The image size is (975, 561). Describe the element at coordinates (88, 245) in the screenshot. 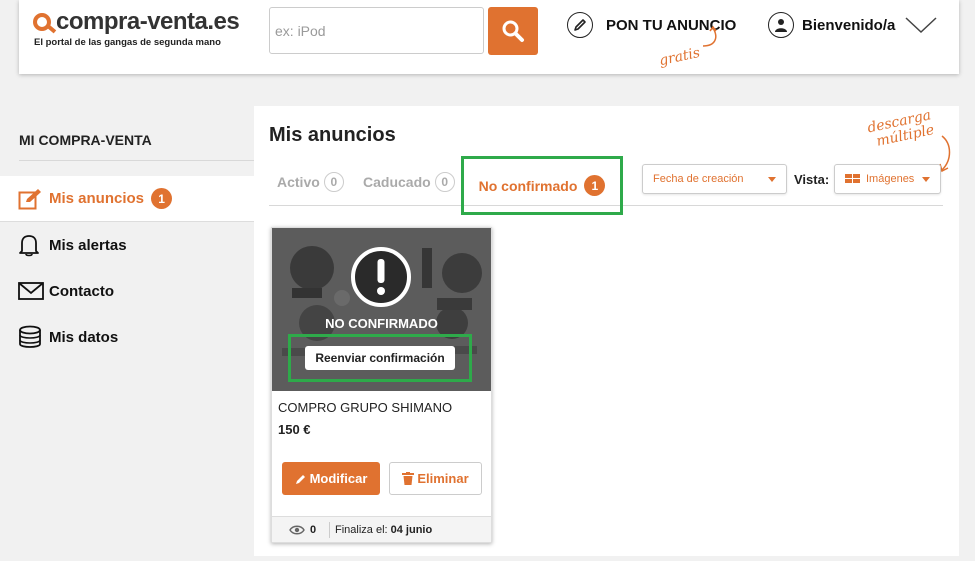

I see `sidebar-item-label: Mis alertas` at that location.